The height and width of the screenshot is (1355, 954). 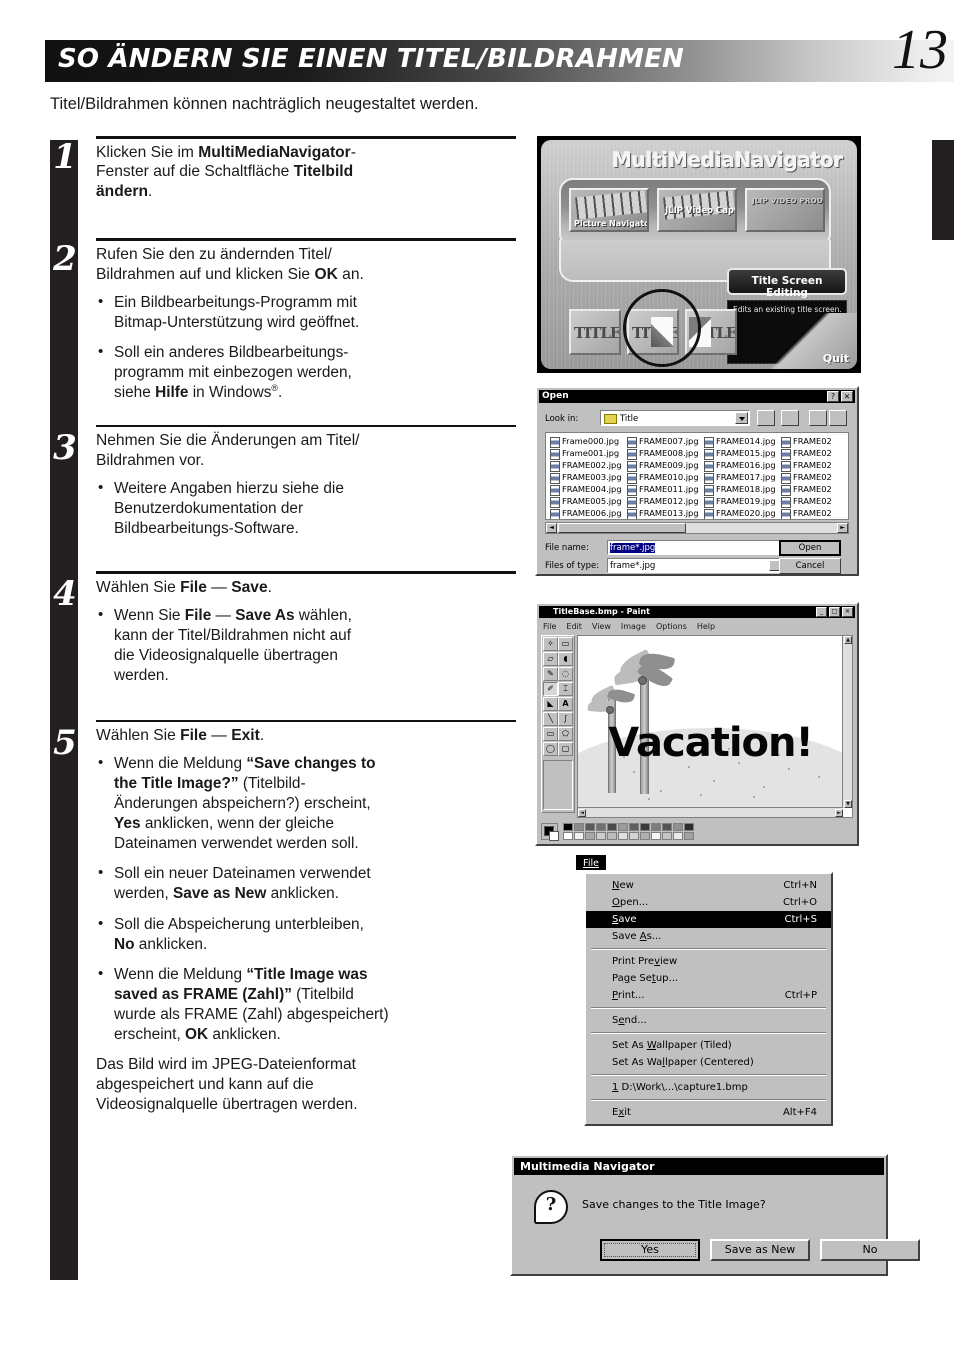 I want to click on scroll-up-icon: ▲, so click(x=848, y=640).